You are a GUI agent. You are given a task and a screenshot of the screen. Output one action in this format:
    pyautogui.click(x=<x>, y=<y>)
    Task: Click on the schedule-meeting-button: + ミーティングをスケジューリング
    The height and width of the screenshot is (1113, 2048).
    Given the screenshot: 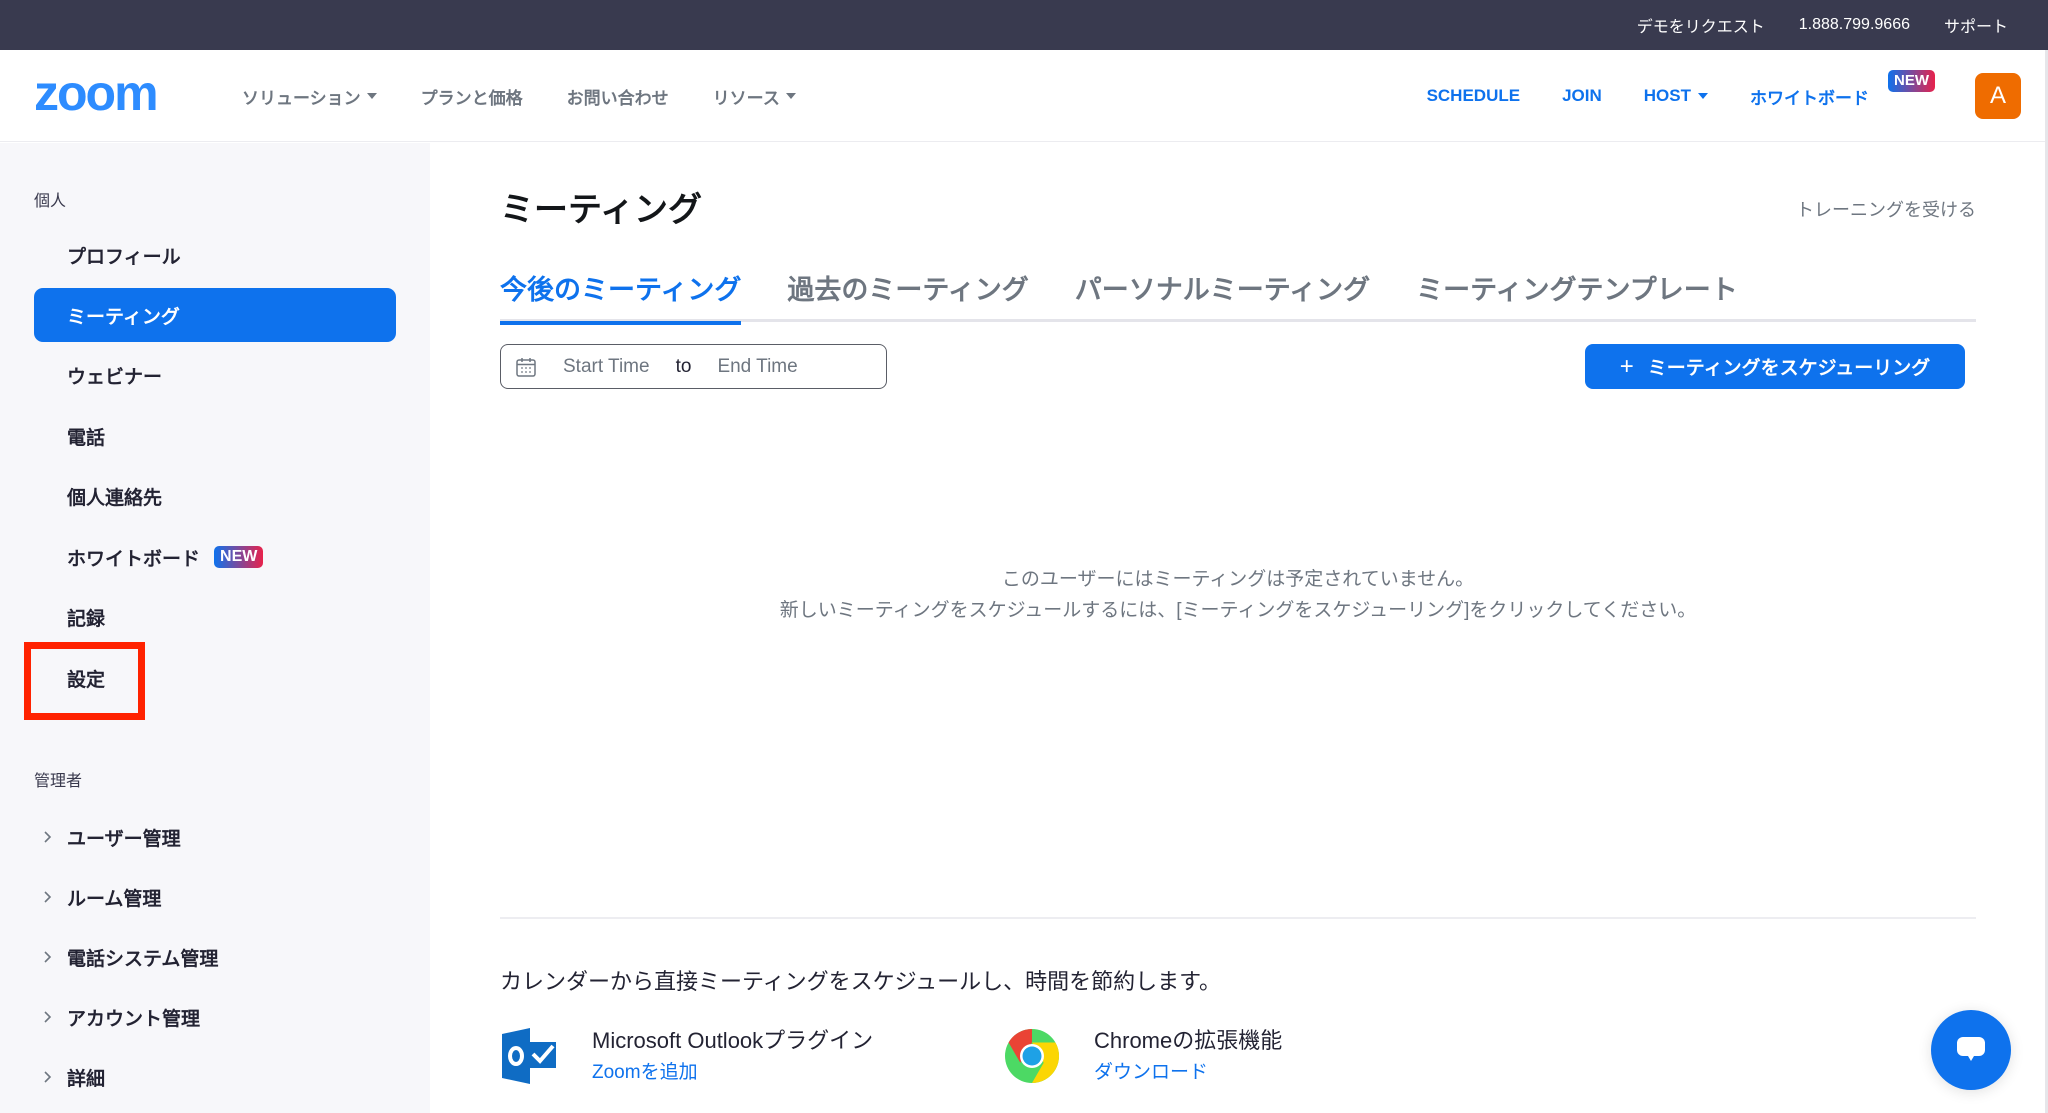 What is the action you would take?
    pyautogui.click(x=1775, y=366)
    